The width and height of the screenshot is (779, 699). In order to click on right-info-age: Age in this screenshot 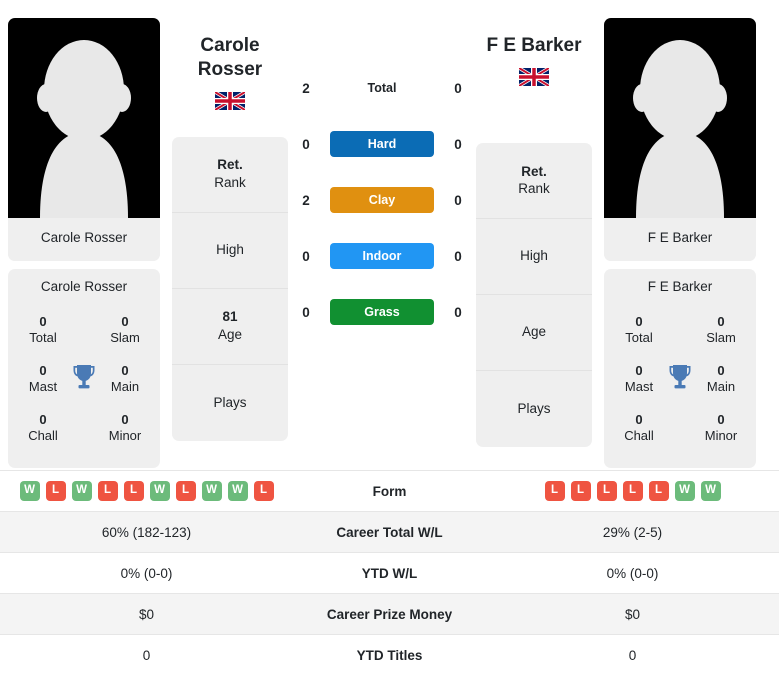, I will do `click(534, 333)`.